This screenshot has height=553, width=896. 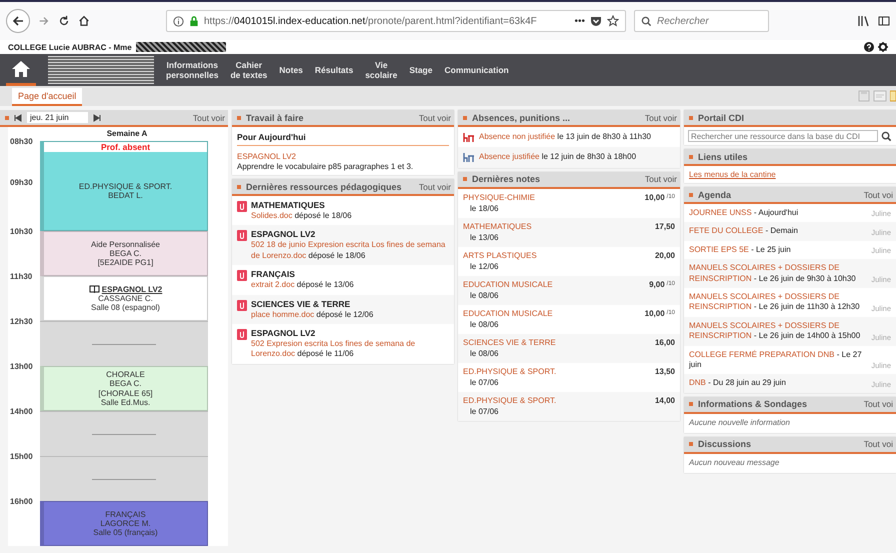 I want to click on agenda-event: SORTIE EPS 5E - Le 25 juin, so click(x=778, y=250).